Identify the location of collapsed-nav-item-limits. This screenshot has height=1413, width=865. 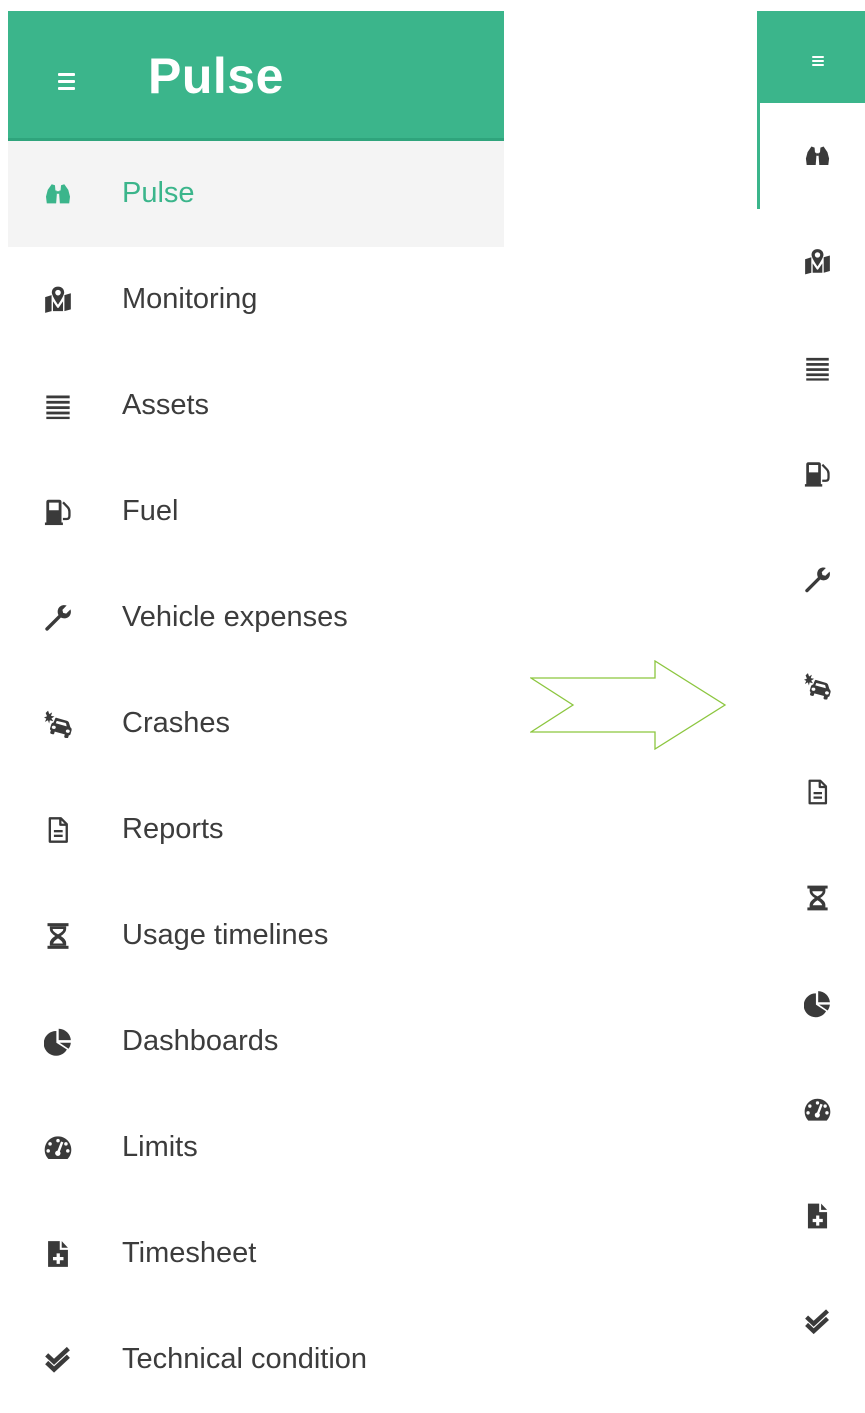
(811, 1110).